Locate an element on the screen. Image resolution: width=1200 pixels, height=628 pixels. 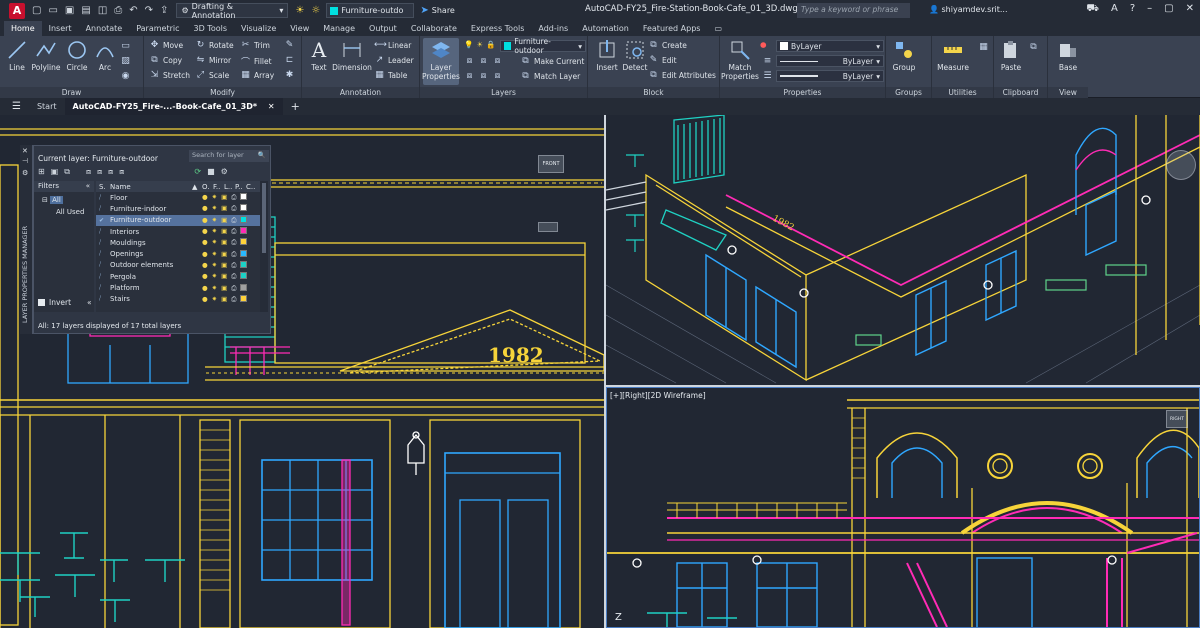
layer-row: ⧸ Floor ● ✷ ▣ ⎙ is located at coordinates (178, 197).